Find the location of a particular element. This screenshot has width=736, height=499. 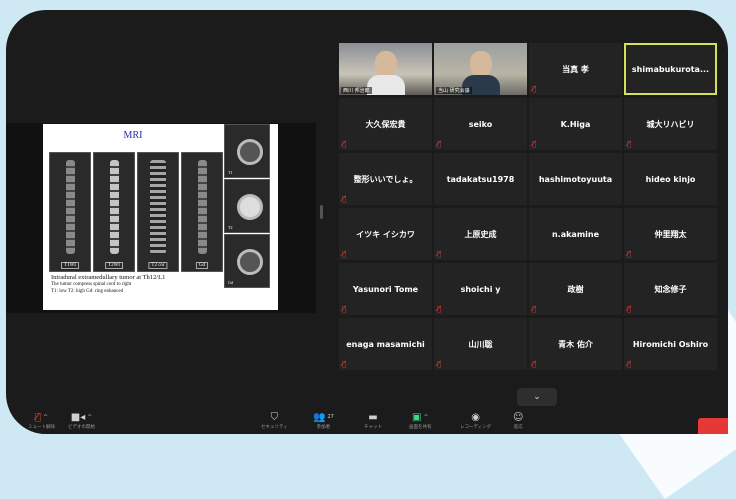

toolbar-label: 画面を共有 is located at coordinates (420, 427).